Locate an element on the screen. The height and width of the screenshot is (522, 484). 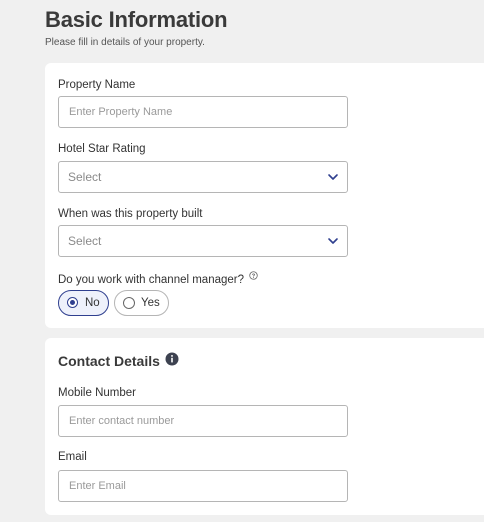
page-title: Basic Information is located at coordinates (136, 19).